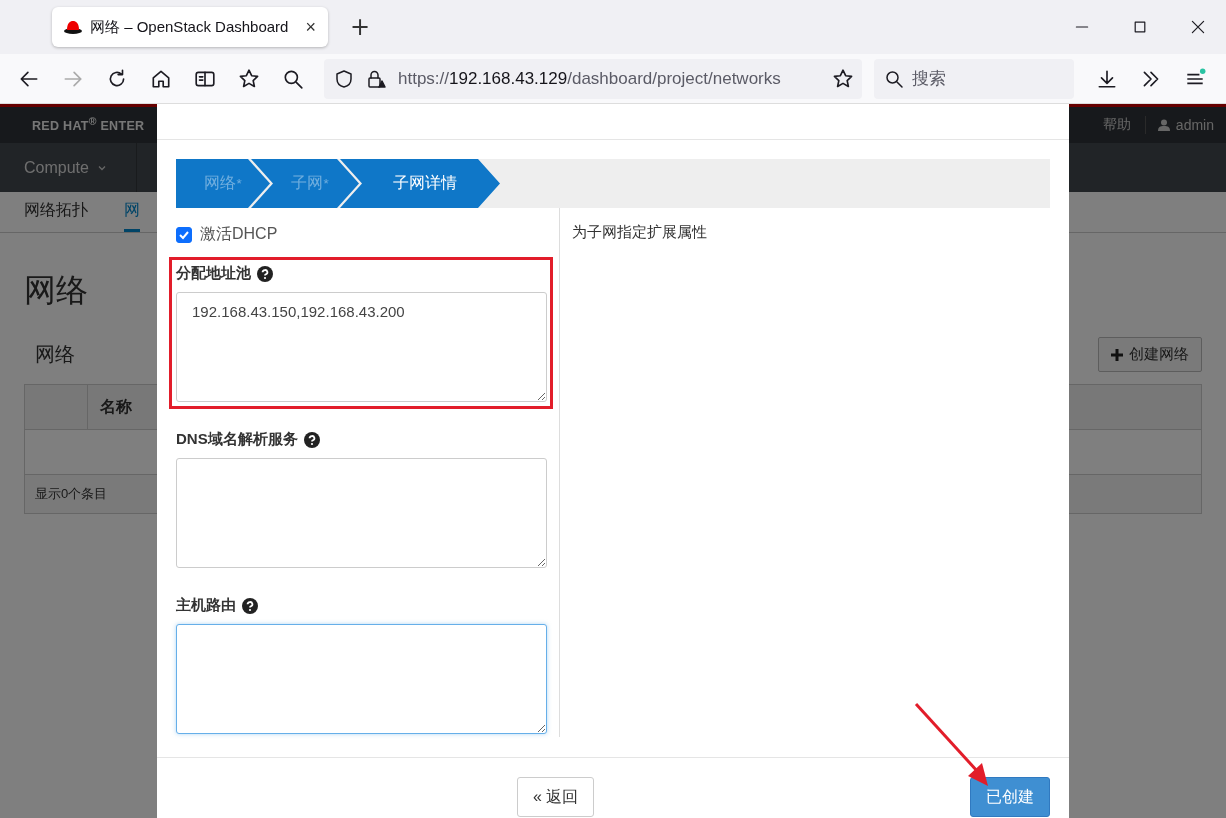 The image size is (1226, 818). I want to click on address-bar: https://192.168.43.129/dashboard/project/networks, so click(593, 78).